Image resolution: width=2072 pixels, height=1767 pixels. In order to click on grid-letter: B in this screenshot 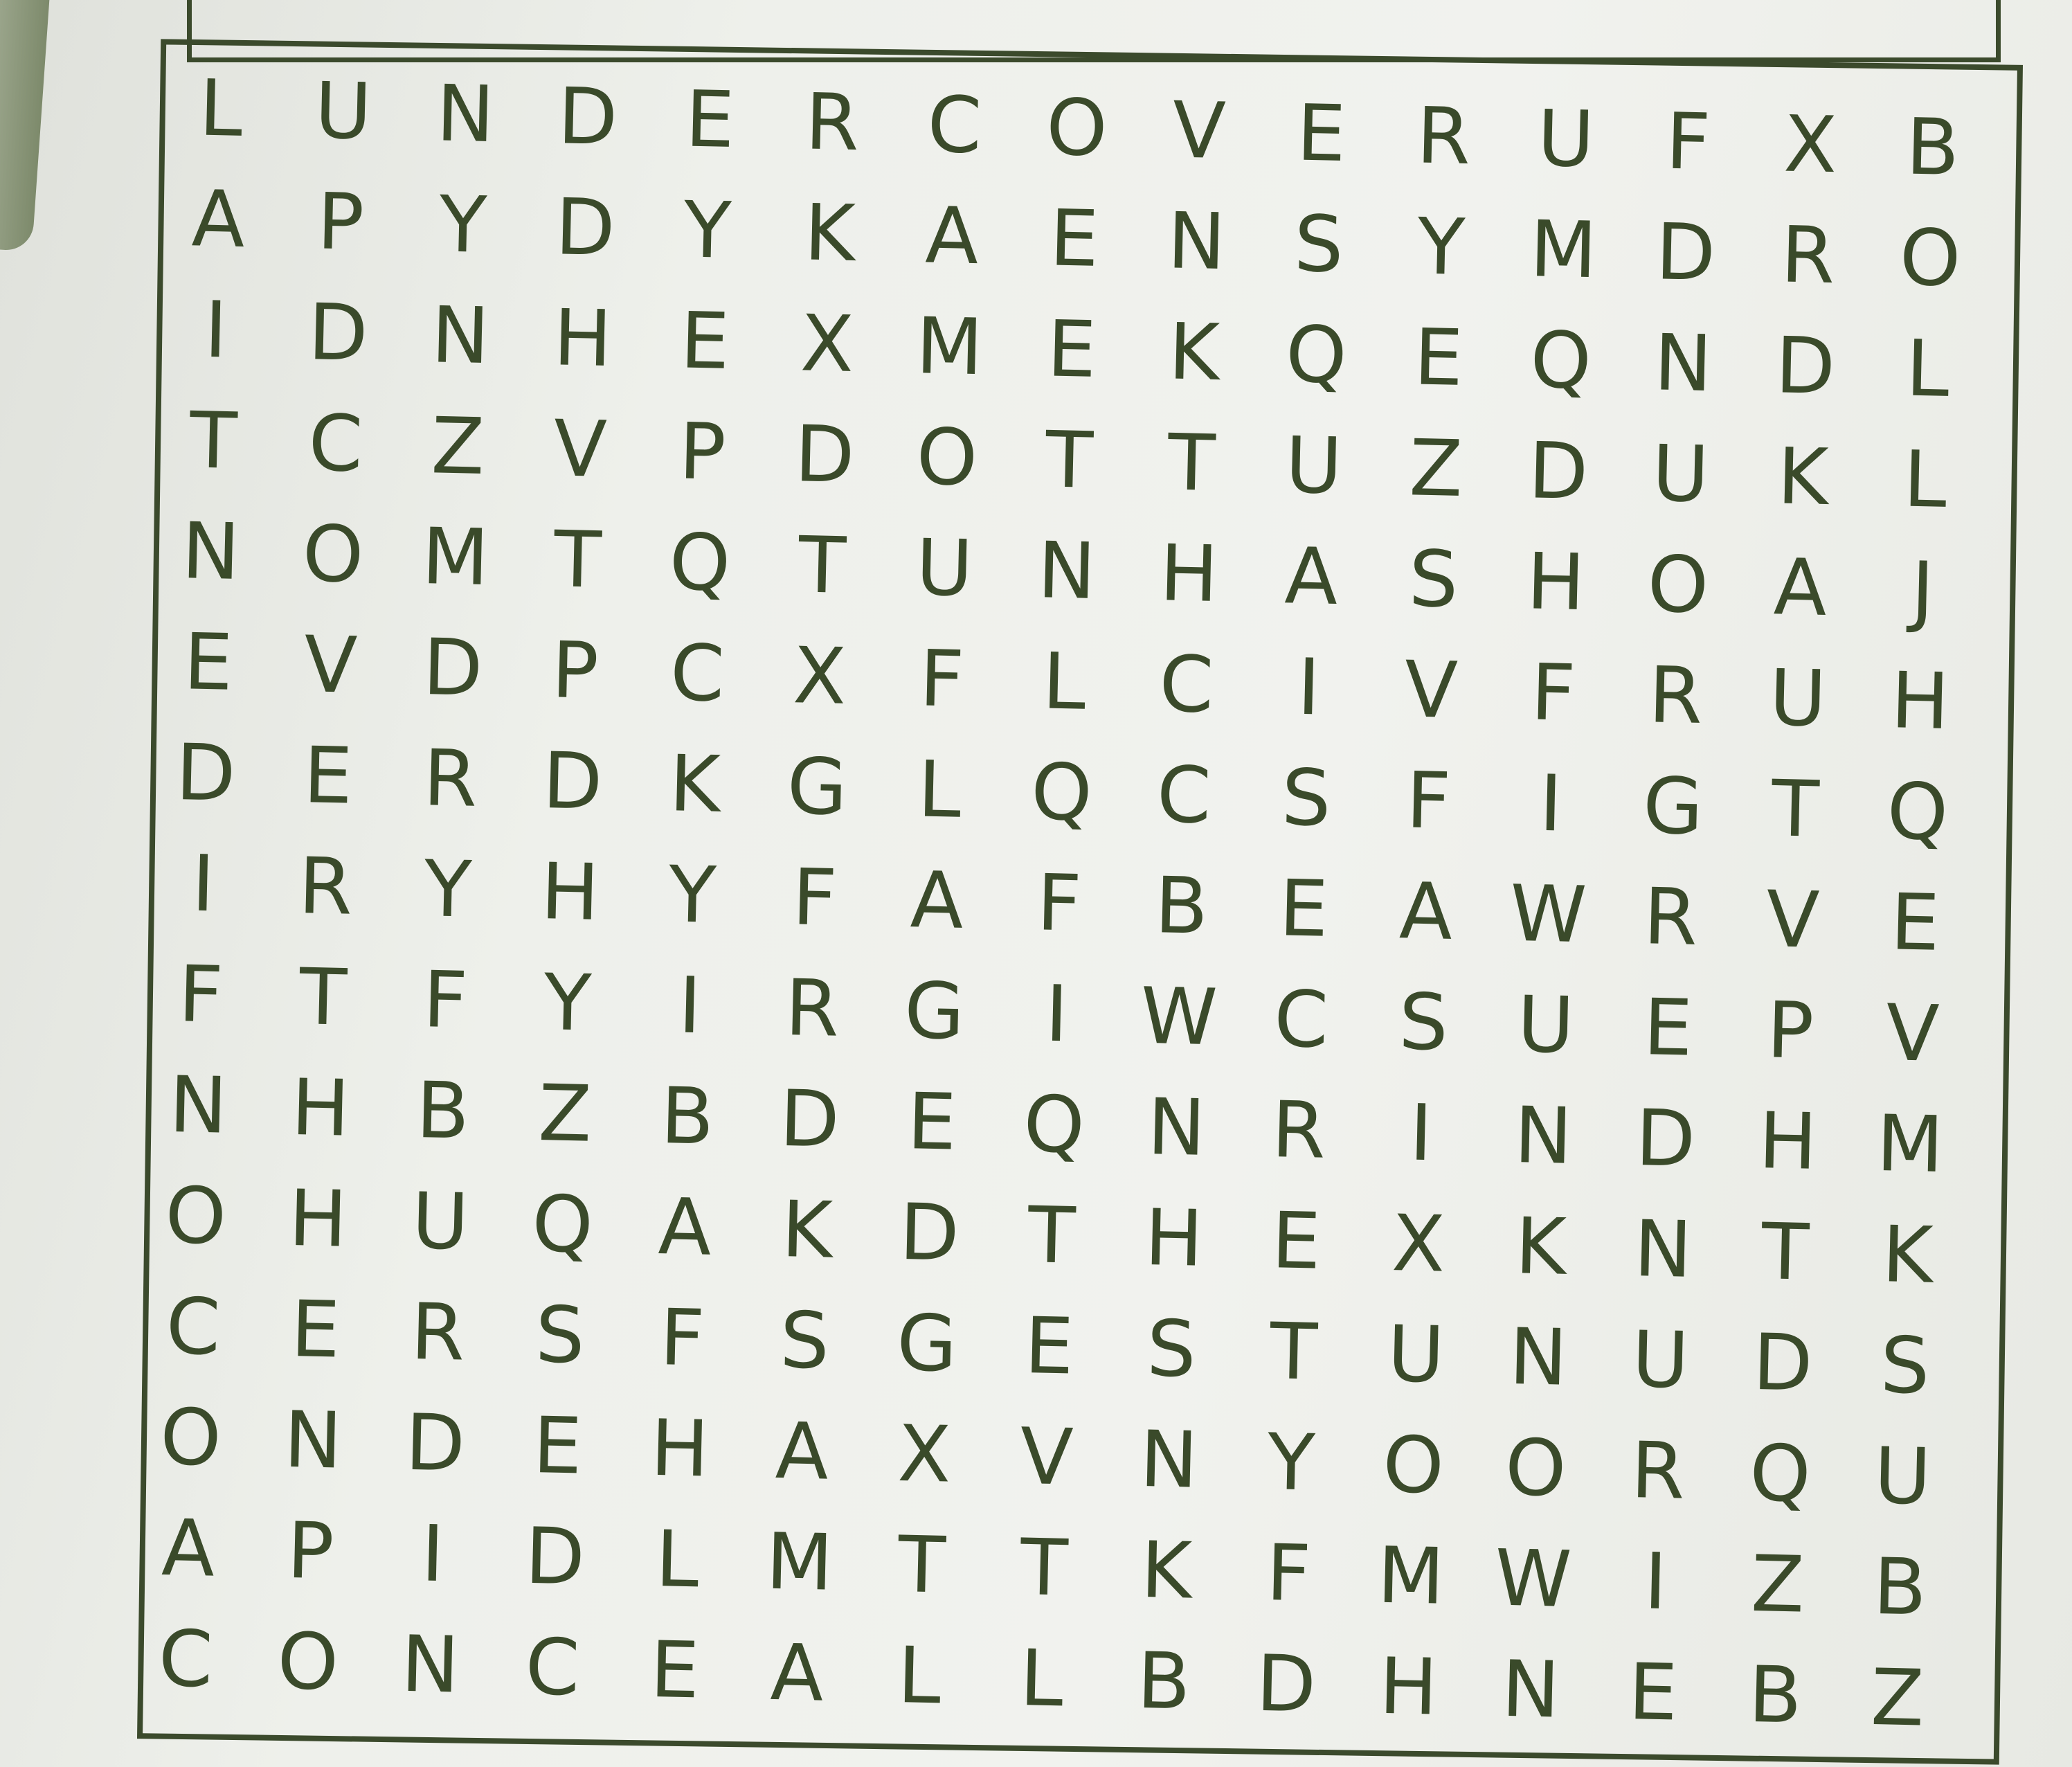, I will do `click(443, 1111)`.